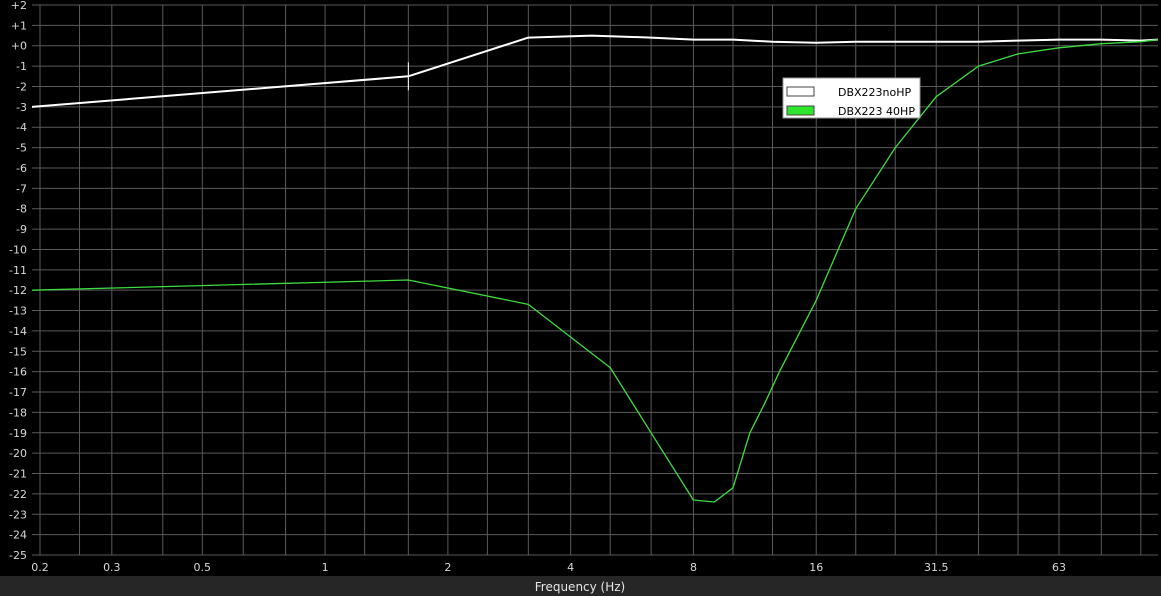 This screenshot has height=596, width=1161. Describe the element at coordinates (18, 372) in the screenshot. I see `y-tick-label: -16` at that location.